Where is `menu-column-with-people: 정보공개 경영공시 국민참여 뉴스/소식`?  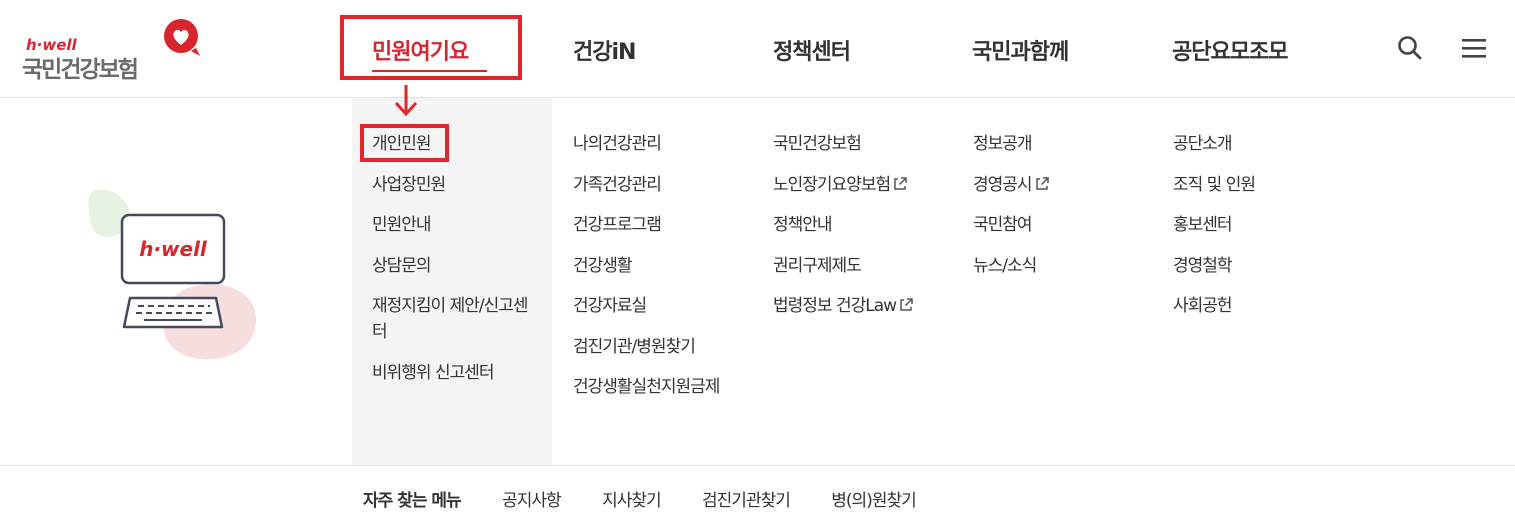
menu-column-with-people: 정보공개 경영공시 국민참여 뉴스/소식 is located at coordinates (1053, 212).